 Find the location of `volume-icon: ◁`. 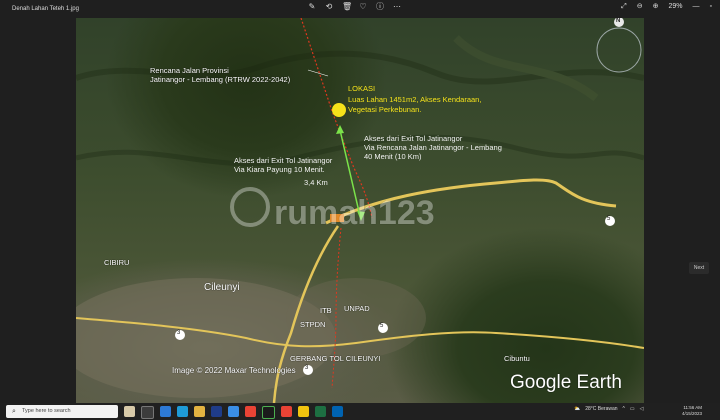

volume-icon: ◁ is located at coordinates (642, 409).